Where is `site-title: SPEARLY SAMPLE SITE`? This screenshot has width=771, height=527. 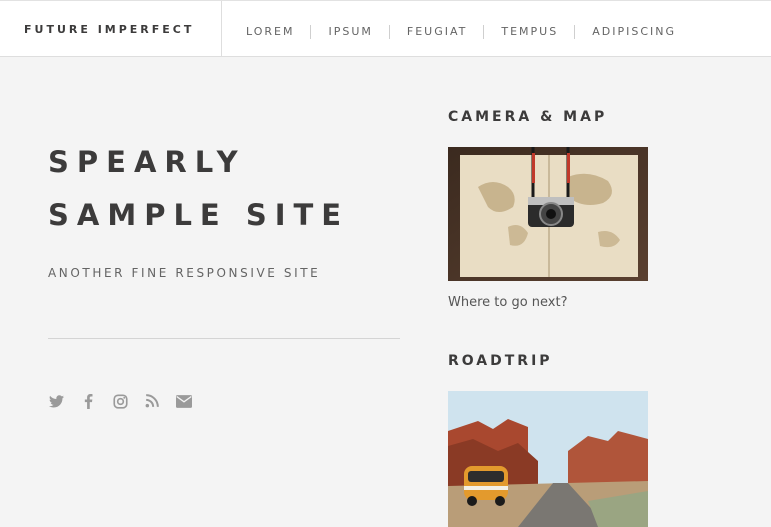
site-title: SPEARLY SAMPLE SITE is located at coordinates (228, 189).